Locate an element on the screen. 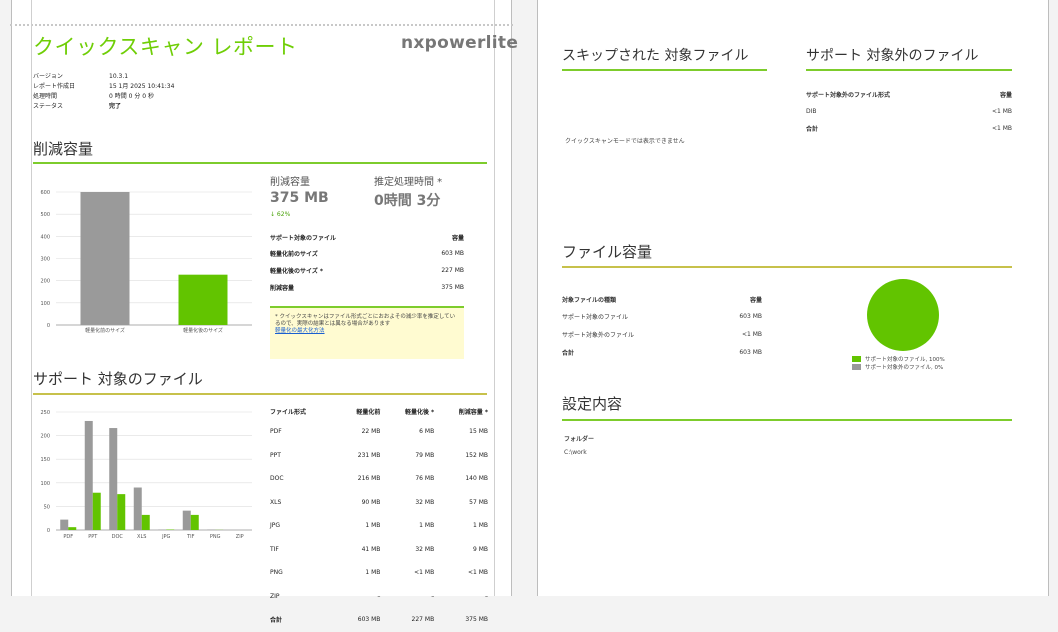 This screenshot has width=1058, height=632. y-tick-label: 300 is located at coordinates (45, 260).